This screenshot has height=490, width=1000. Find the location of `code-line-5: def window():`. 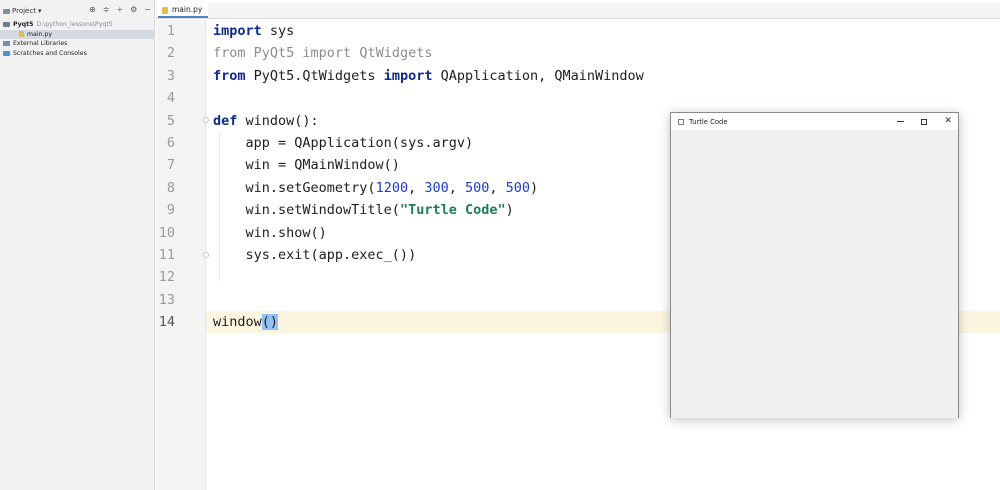

code-line-5: def window(): is located at coordinates (266, 121).